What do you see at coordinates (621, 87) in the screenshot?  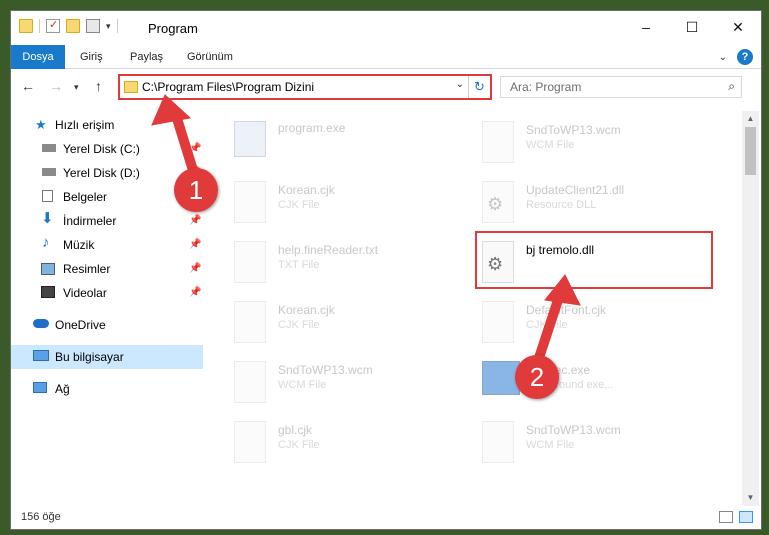 I see `search-box: Ara: Program ⌕` at bounding box center [621, 87].